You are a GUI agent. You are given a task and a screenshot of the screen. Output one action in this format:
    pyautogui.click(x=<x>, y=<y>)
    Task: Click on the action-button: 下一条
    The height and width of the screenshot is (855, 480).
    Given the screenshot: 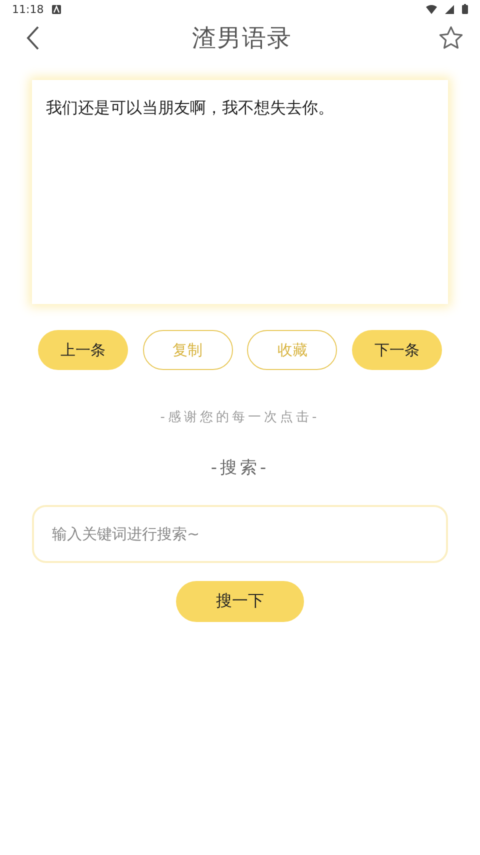 What is the action you would take?
    pyautogui.click(x=397, y=350)
    